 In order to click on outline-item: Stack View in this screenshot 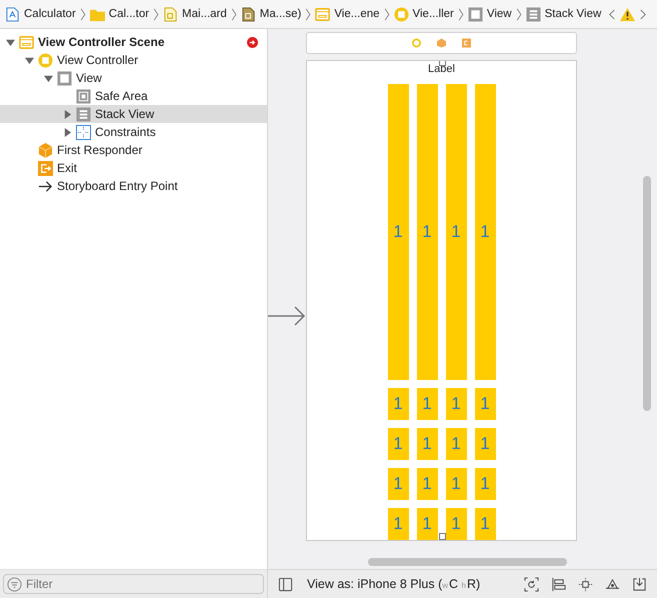, I will do `click(133, 114)`.